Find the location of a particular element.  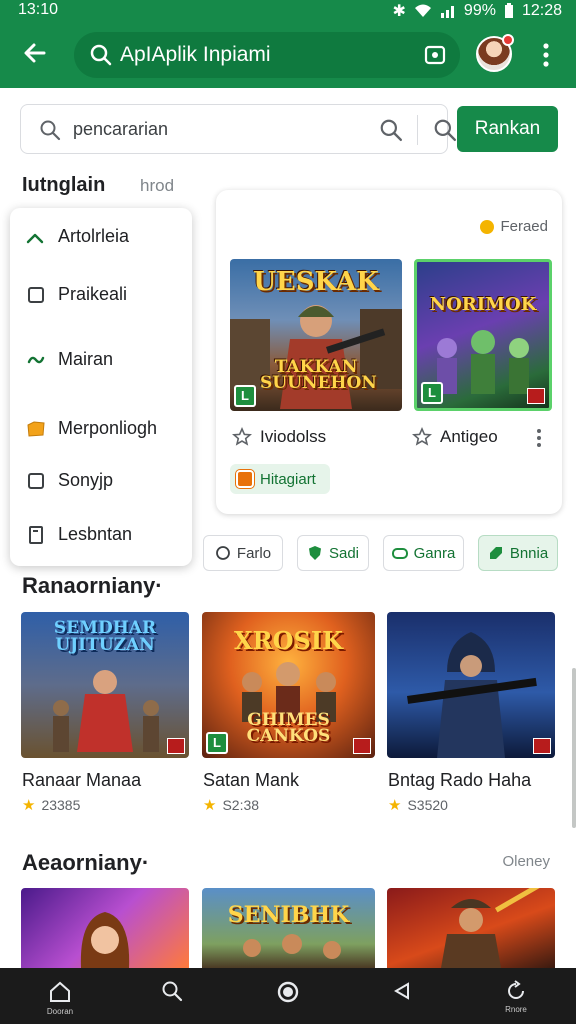

game-tile-rating-value: S2:38 is located at coordinates (241, 805).